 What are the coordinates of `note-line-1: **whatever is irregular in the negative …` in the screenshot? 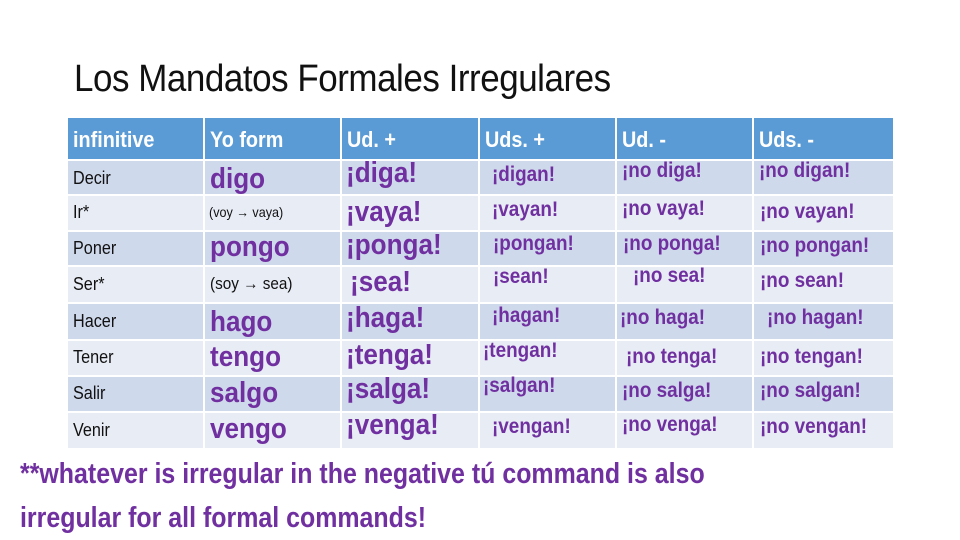 It's located at (362, 474).